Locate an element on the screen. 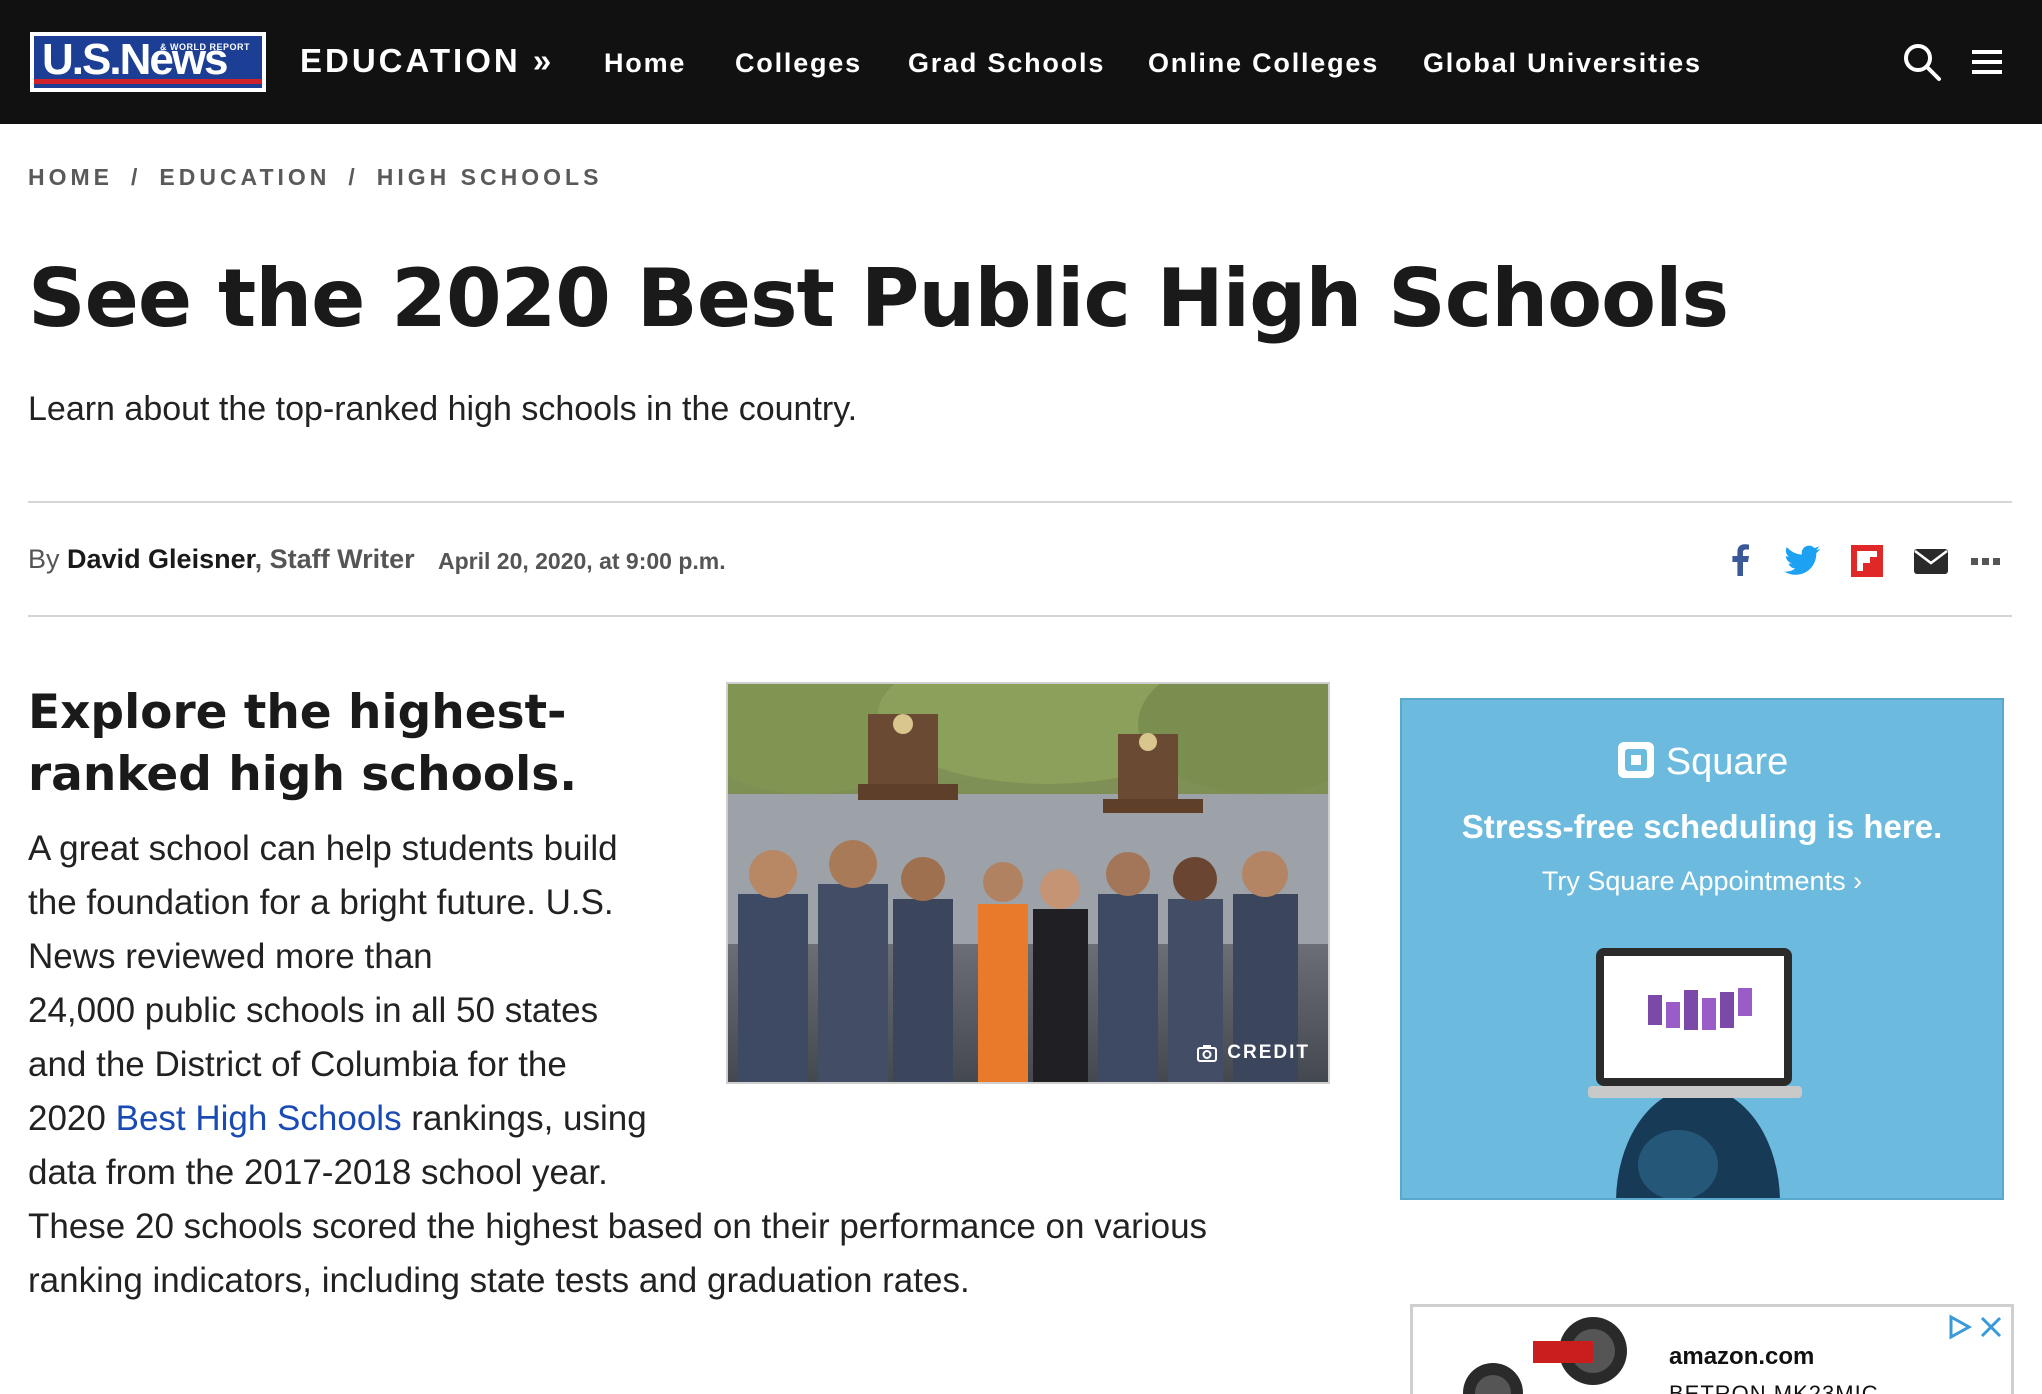 This screenshot has width=2042, height=1394. camera-icon is located at coordinates (1207, 1053).